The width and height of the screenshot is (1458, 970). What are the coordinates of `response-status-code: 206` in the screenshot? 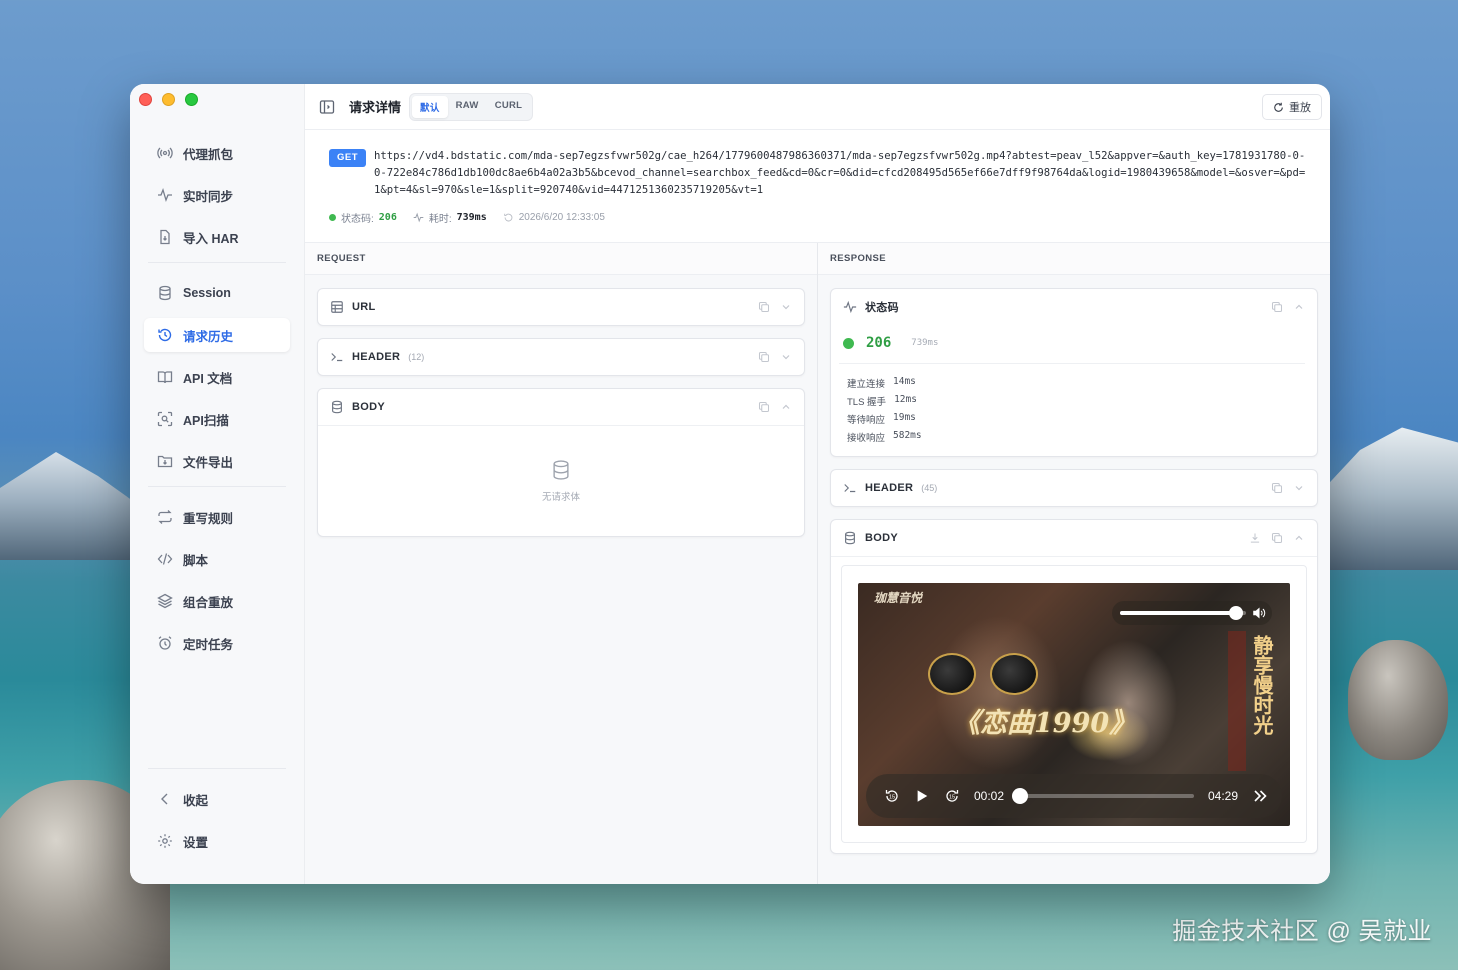 It's located at (879, 343).